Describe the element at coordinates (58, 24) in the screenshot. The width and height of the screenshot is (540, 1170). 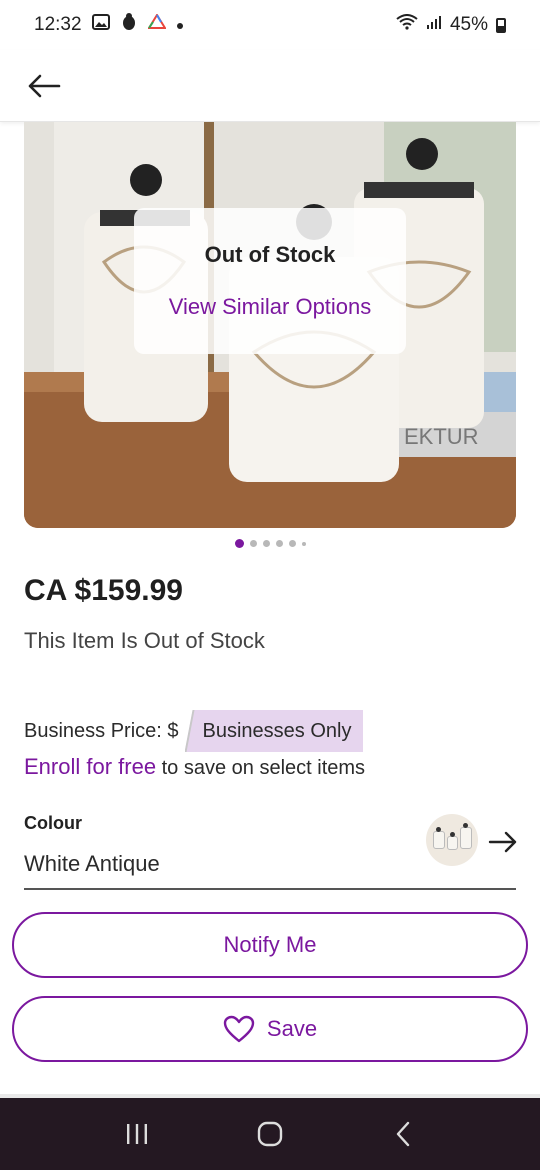
I see `status-time: 12:32` at that location.